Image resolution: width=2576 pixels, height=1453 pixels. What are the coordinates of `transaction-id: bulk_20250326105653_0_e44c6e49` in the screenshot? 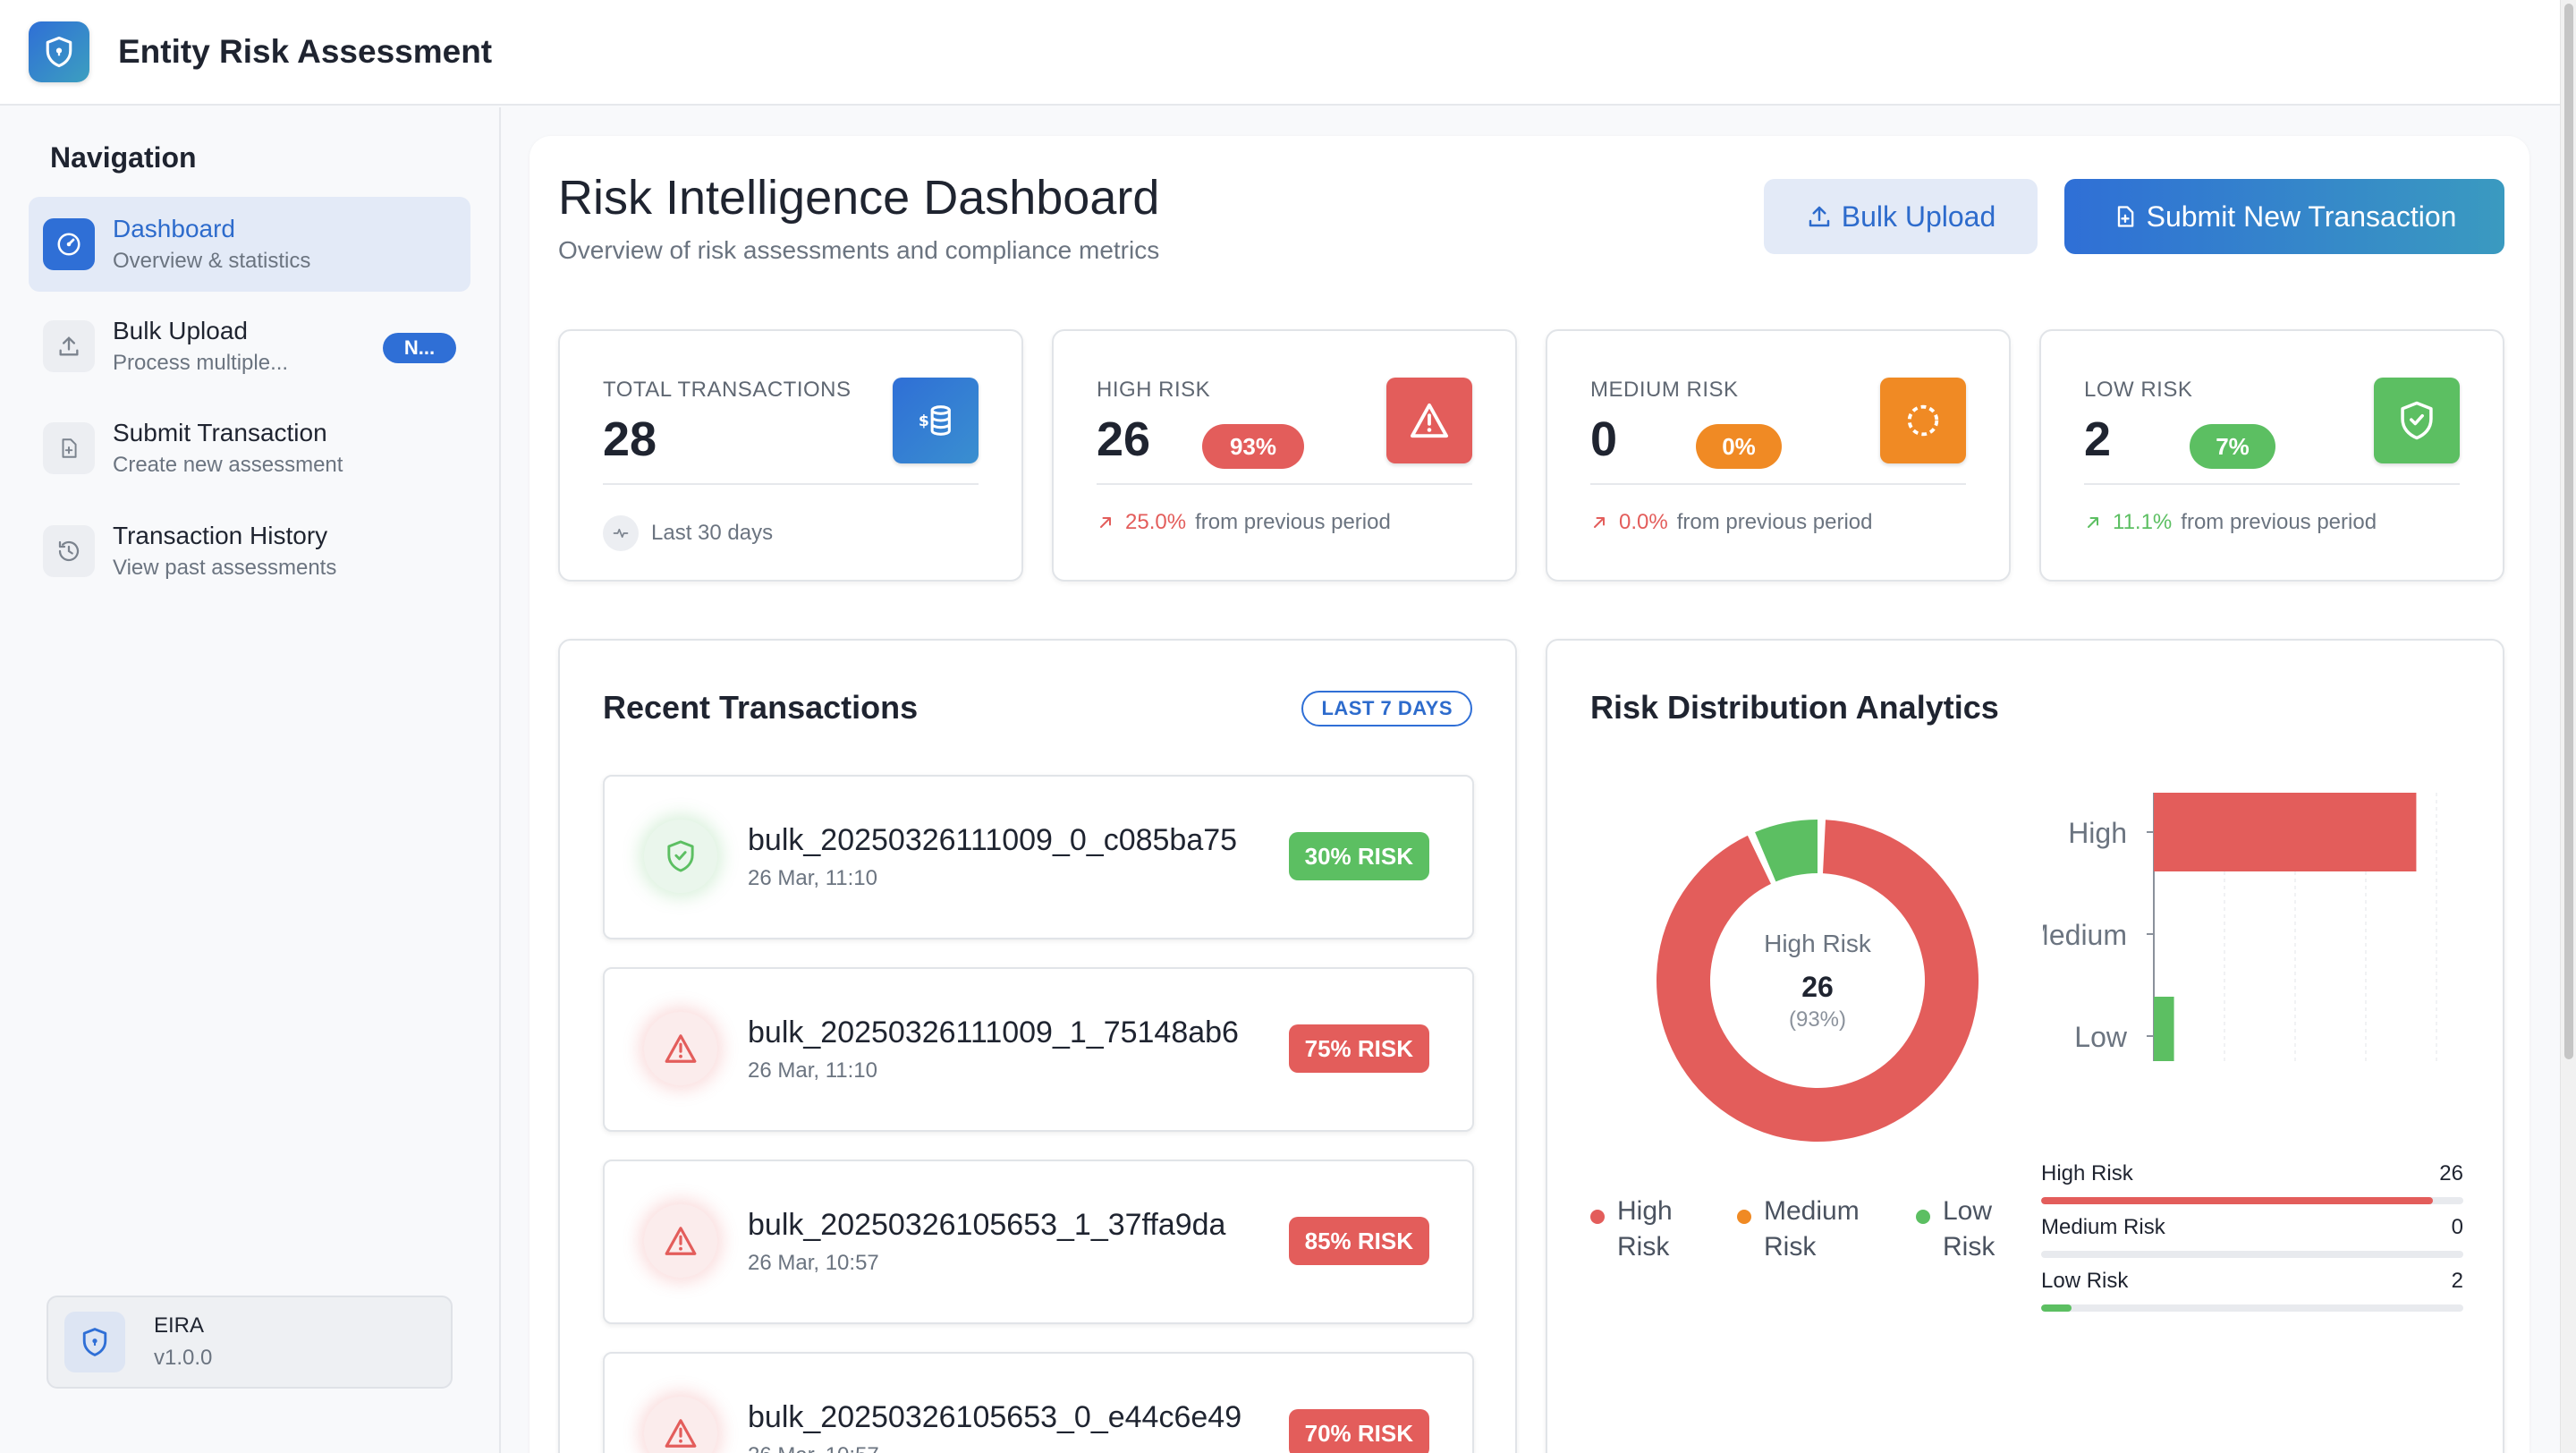 It's located at (995, 1417).